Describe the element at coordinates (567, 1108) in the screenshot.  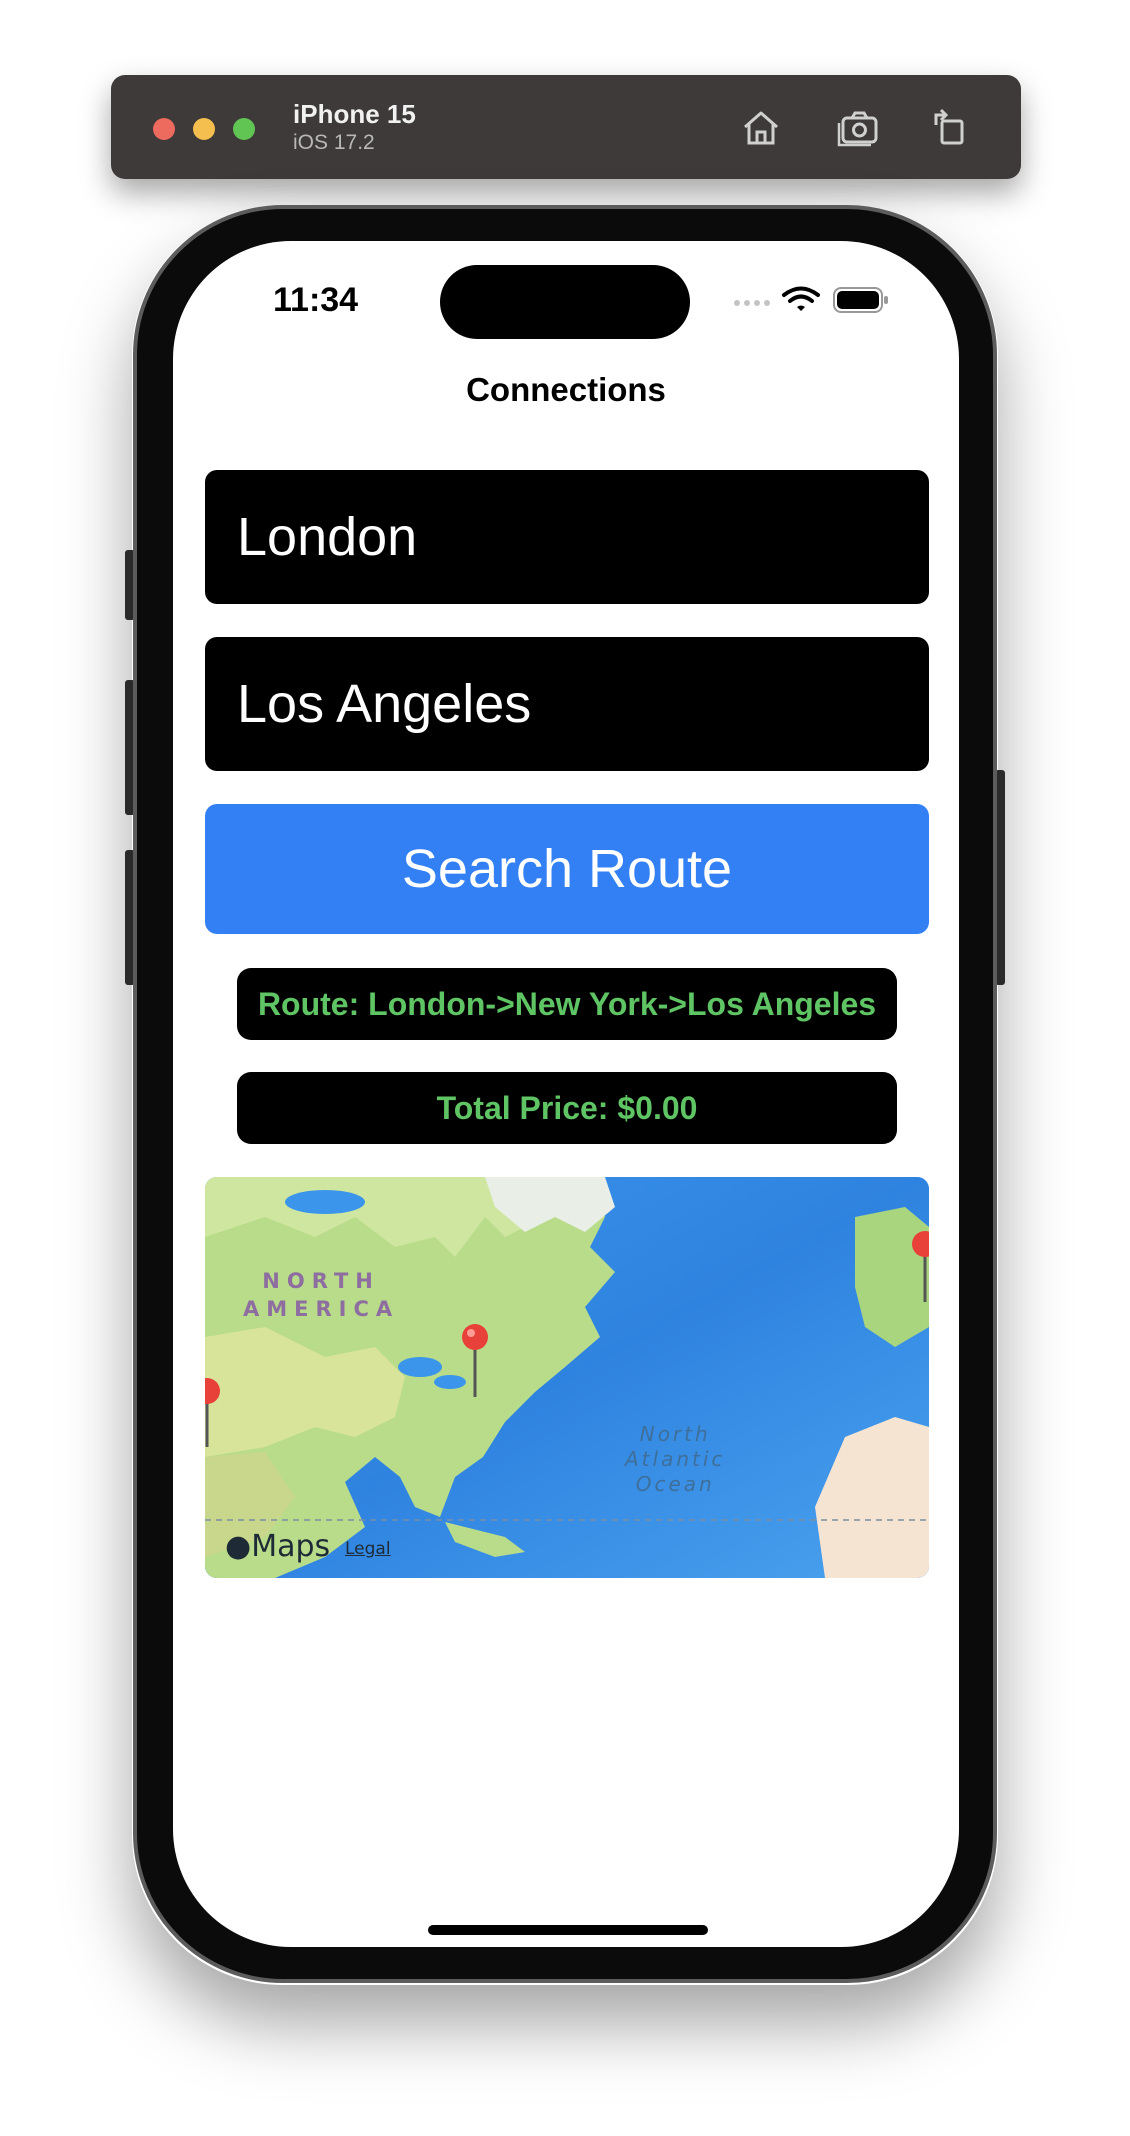
I see `total-price-label: Total Price: $0.00` at that location.